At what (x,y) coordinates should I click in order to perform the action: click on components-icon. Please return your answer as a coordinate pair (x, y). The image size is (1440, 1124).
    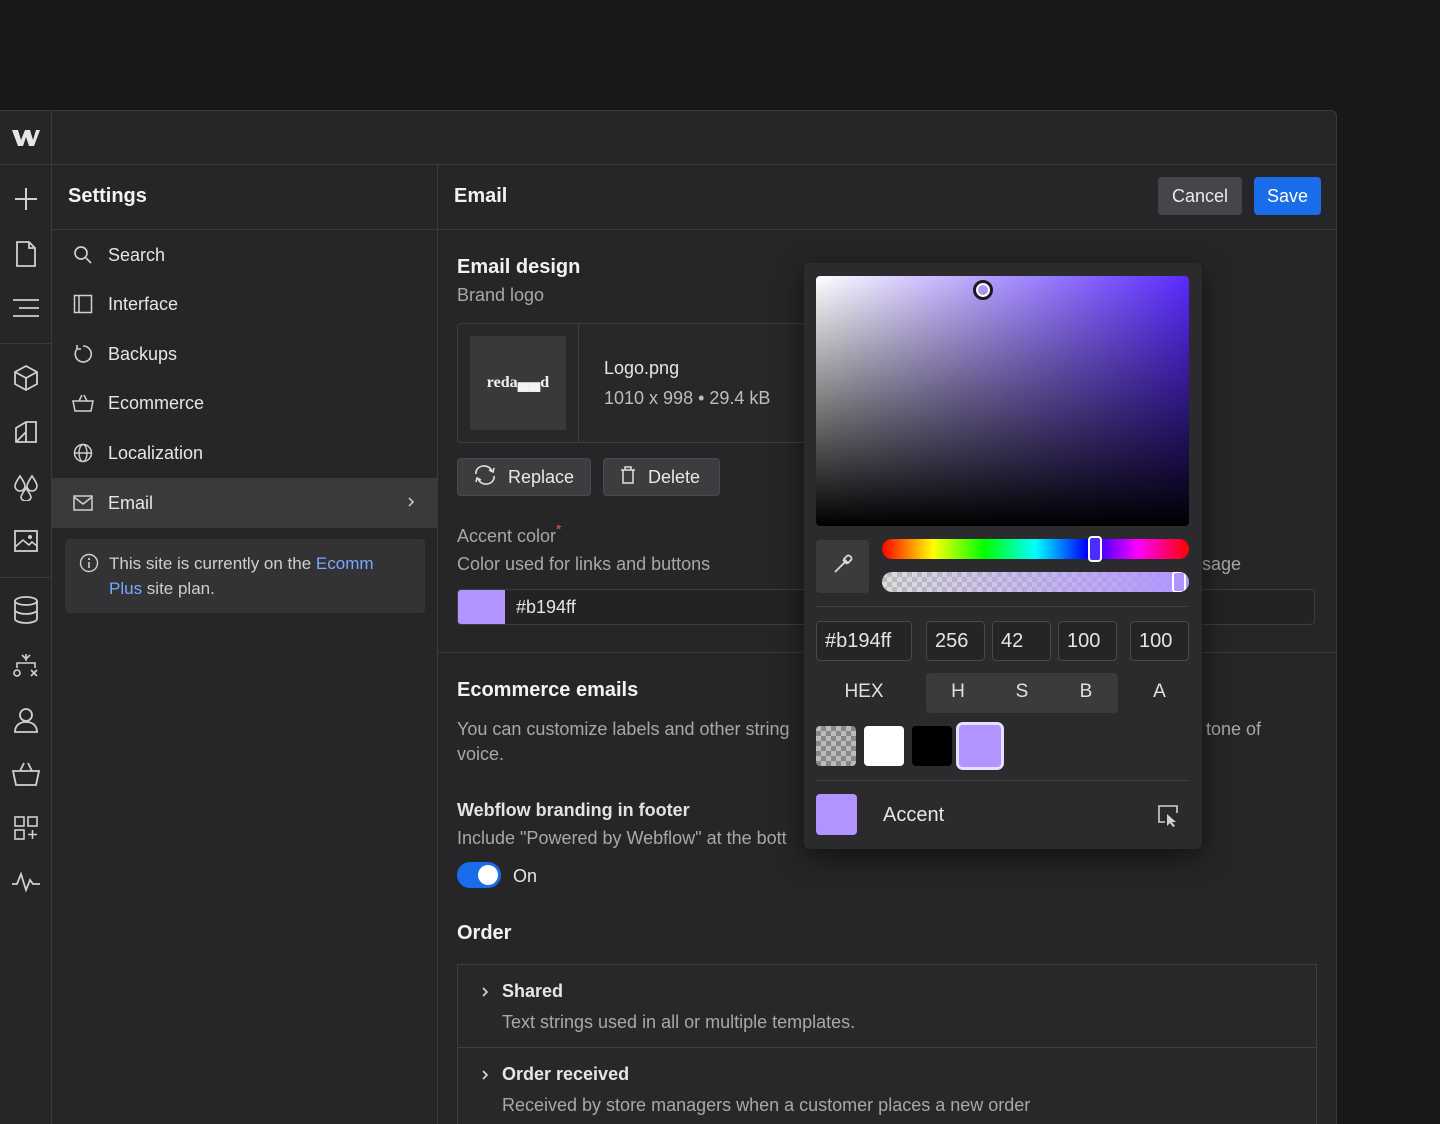
    Looking at the image, I should click on (26, 378).